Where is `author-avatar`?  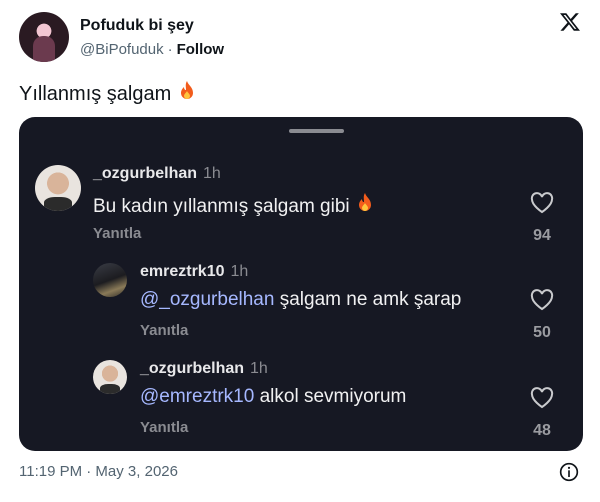 author-avatar is located at coordinates (44, 37).